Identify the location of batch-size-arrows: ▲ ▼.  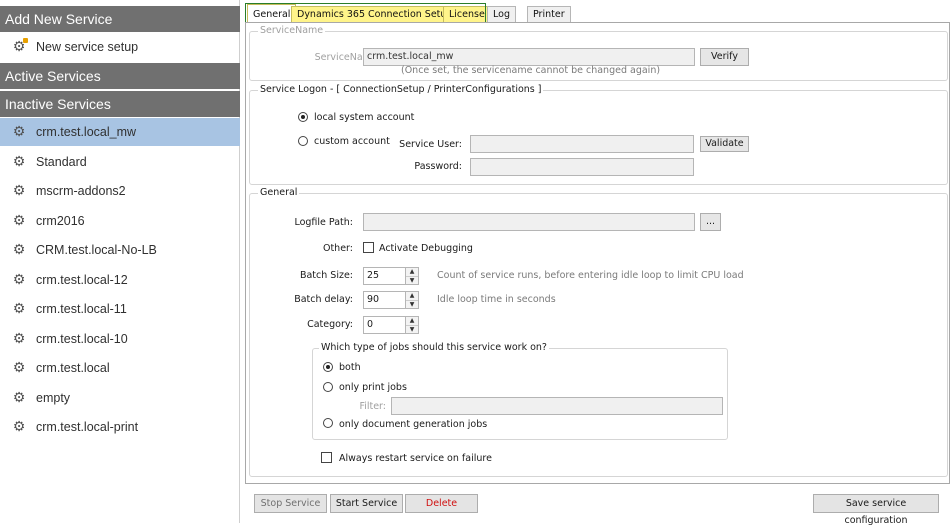
(412, 276).